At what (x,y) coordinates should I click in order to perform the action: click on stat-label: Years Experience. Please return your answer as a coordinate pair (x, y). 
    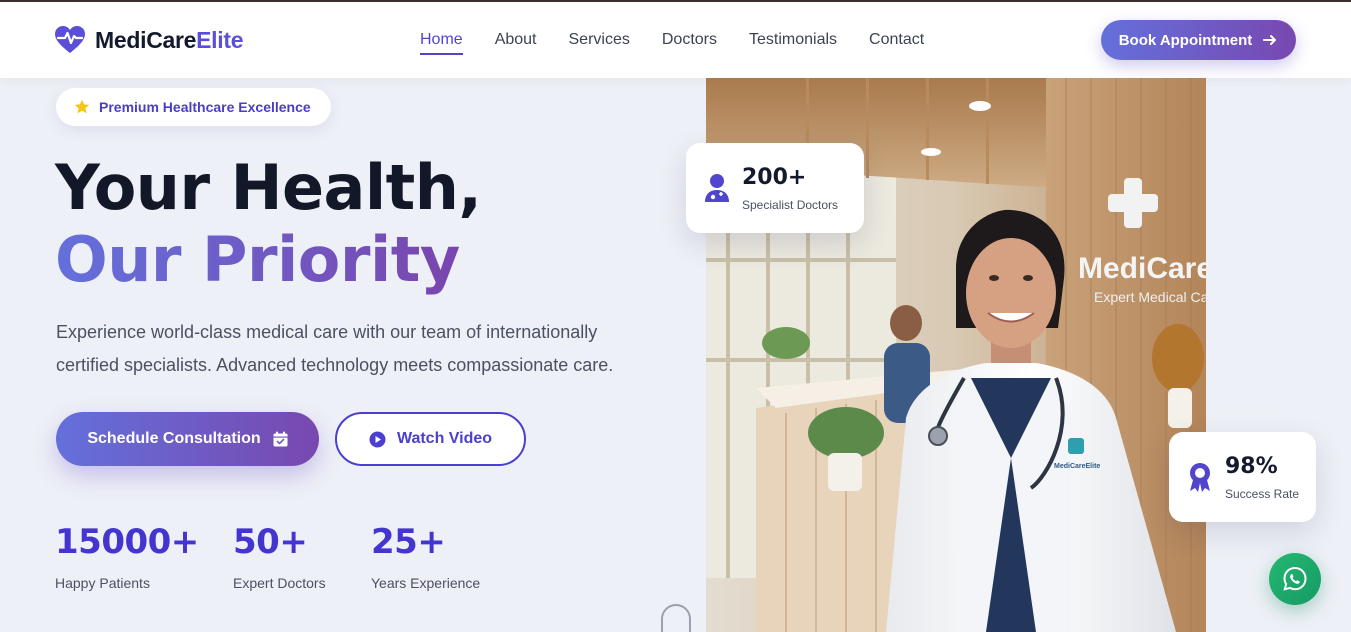
    Looking at the image, I should click on (426, 583).